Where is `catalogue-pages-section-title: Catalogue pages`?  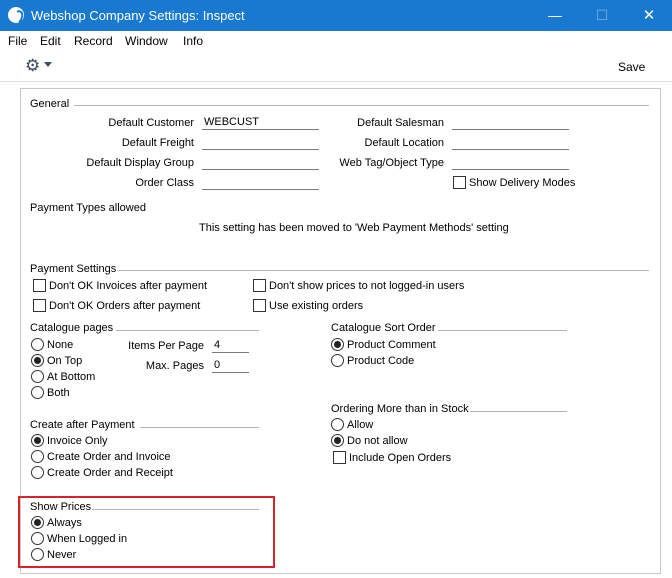 catalogue-pages-section-title: Catalogue pages is located at coordinates (72, 328).